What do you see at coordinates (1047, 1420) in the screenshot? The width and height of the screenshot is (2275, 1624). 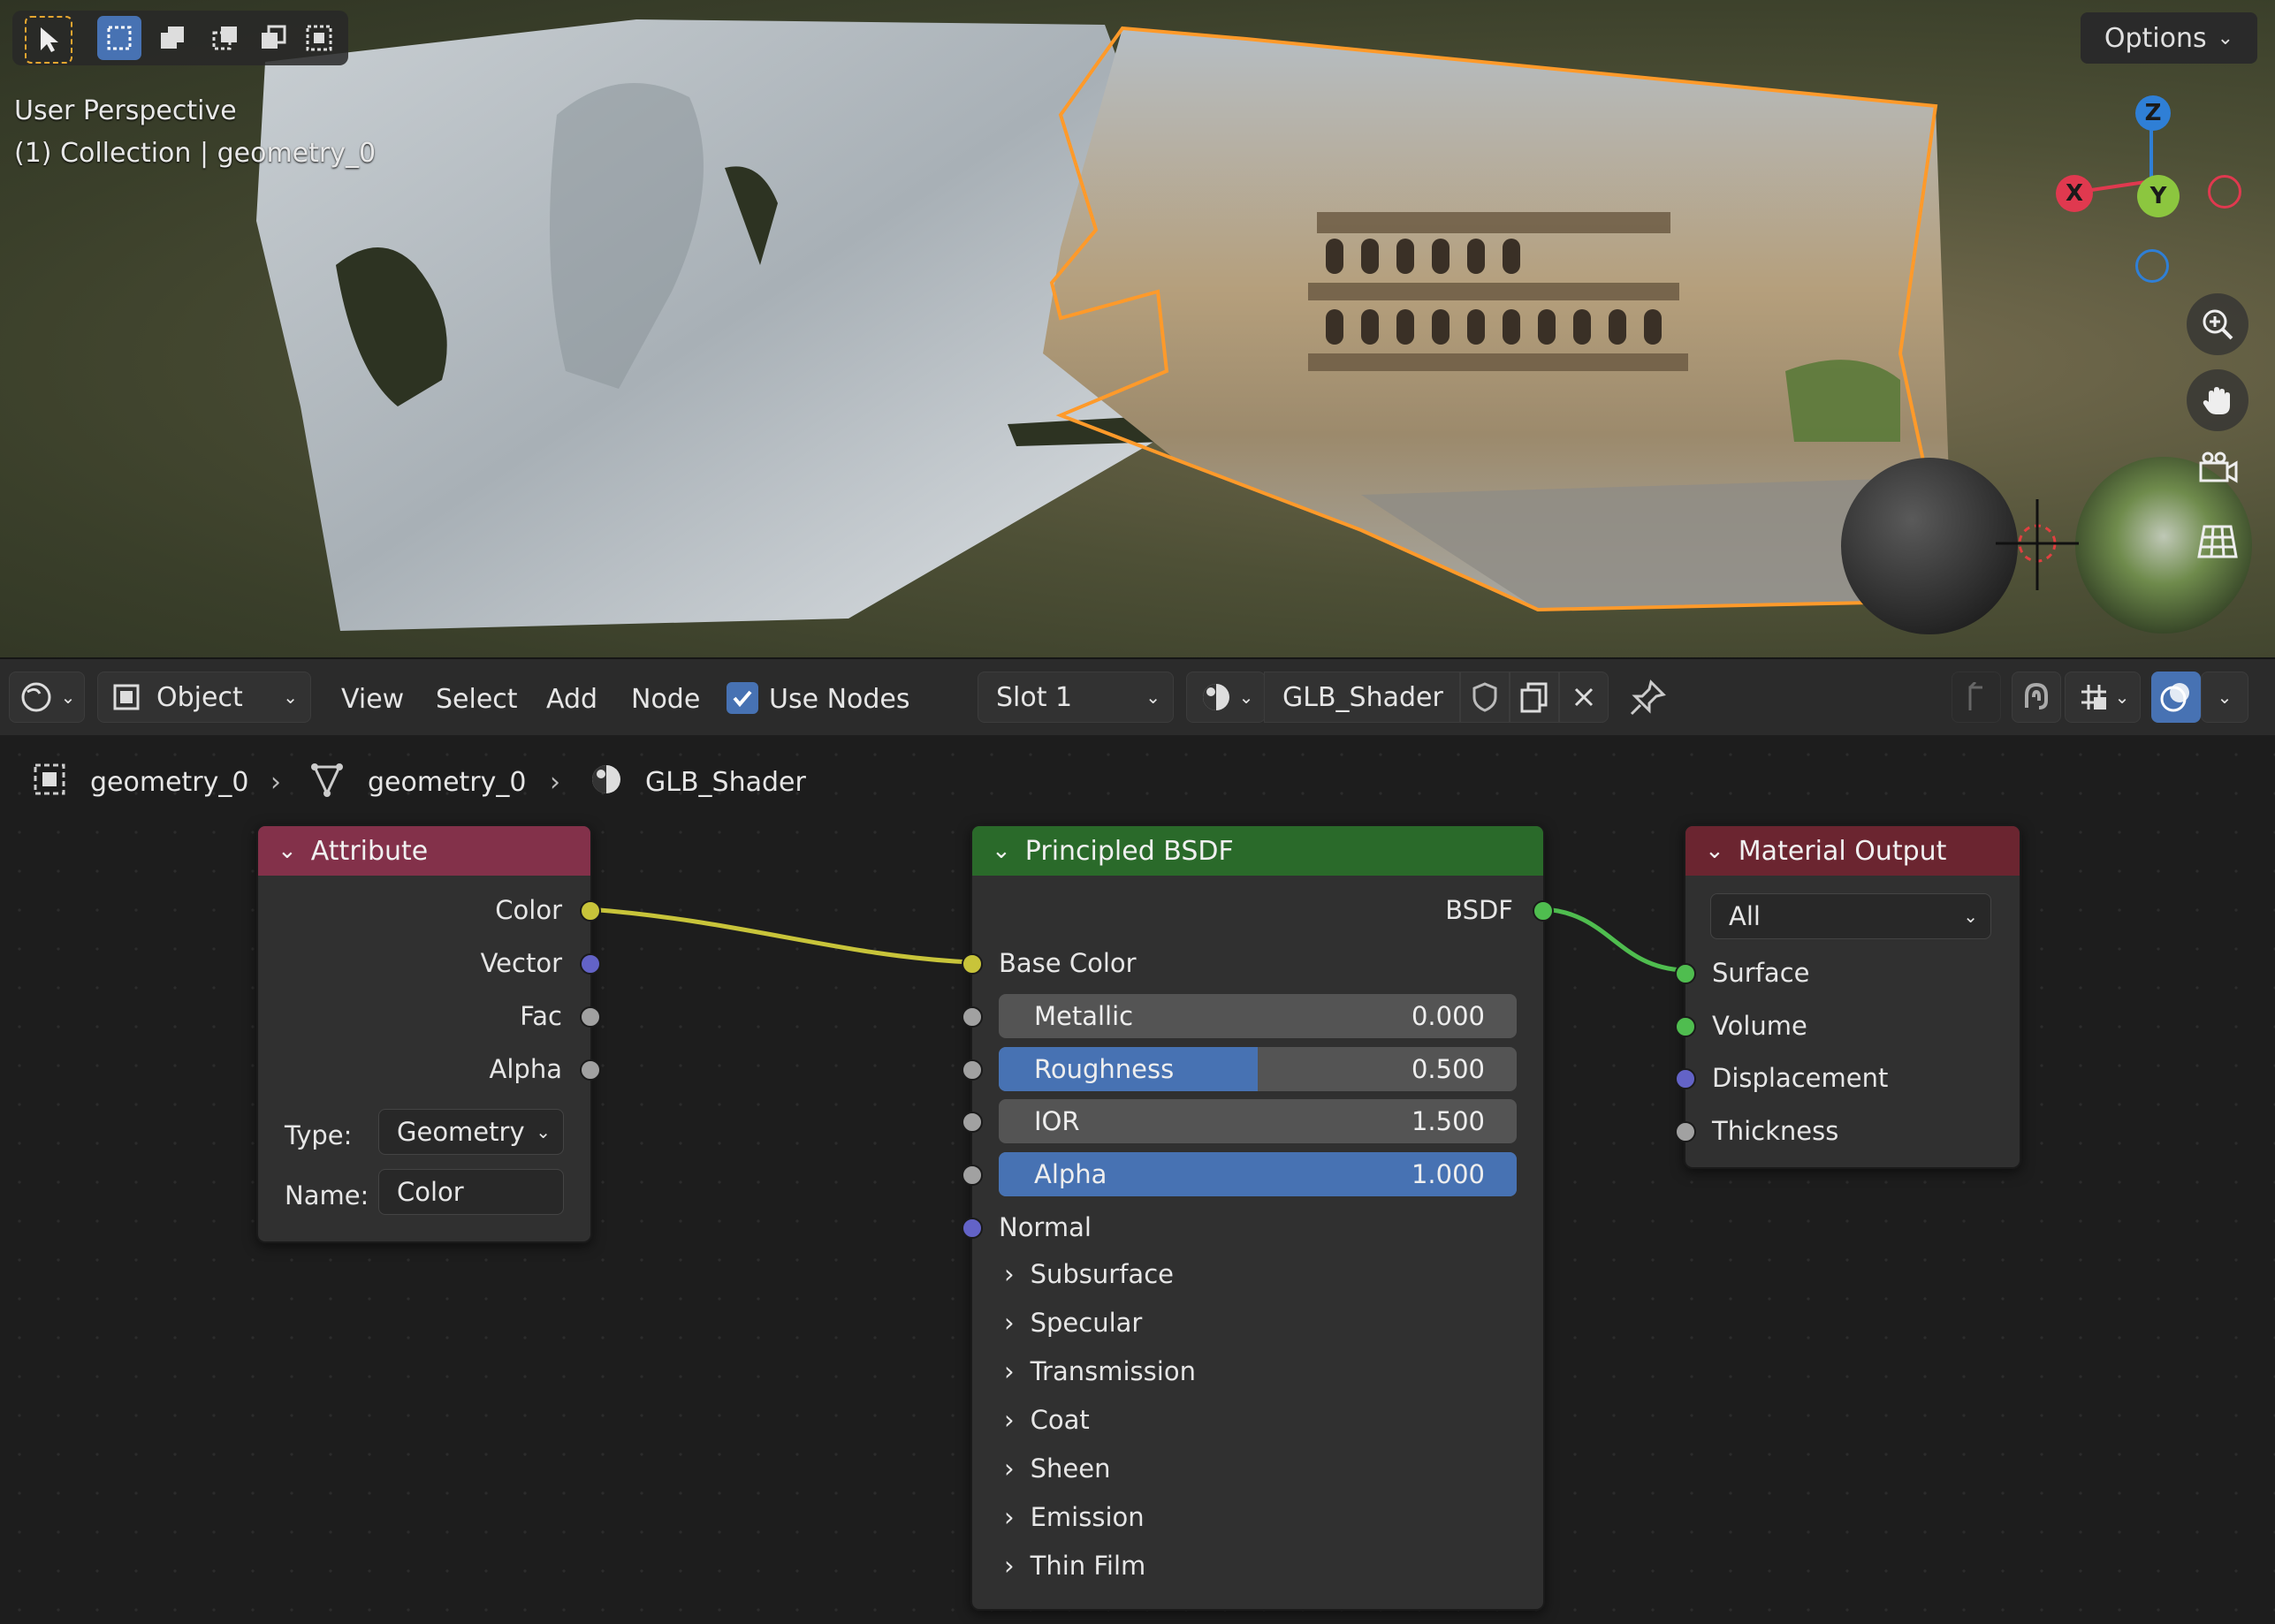 I see `panel-coat: › Coat` at bounding box center [1047, 1420].